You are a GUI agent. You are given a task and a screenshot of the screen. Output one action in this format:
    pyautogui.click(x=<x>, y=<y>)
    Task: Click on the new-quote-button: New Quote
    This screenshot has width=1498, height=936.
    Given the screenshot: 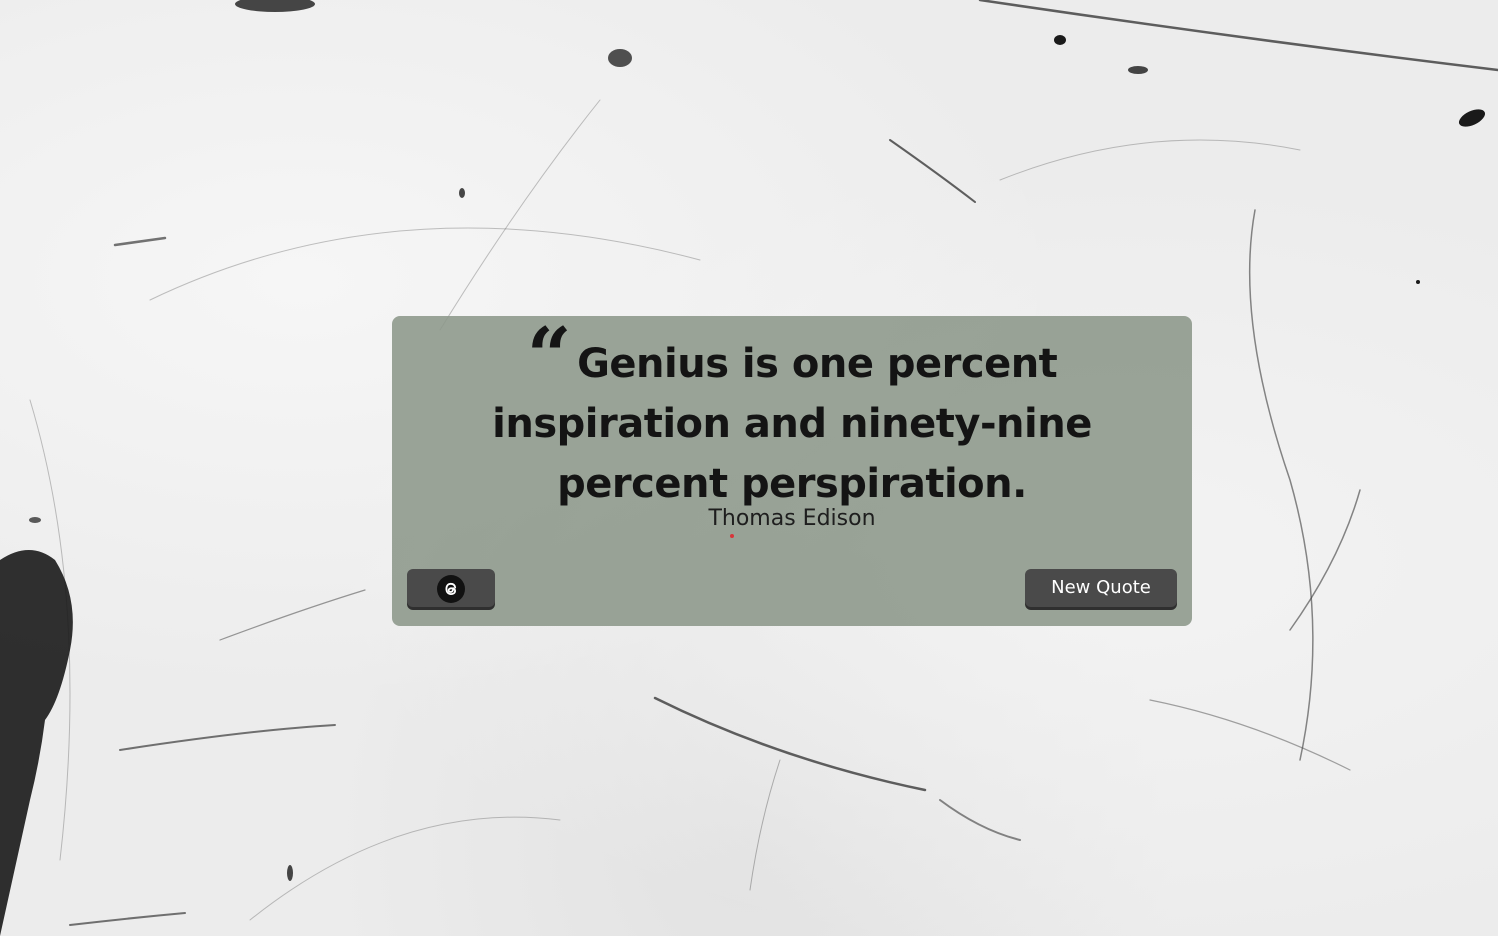 What is the action you would take?
    pyautogui.click(x=1101, y=588)
    